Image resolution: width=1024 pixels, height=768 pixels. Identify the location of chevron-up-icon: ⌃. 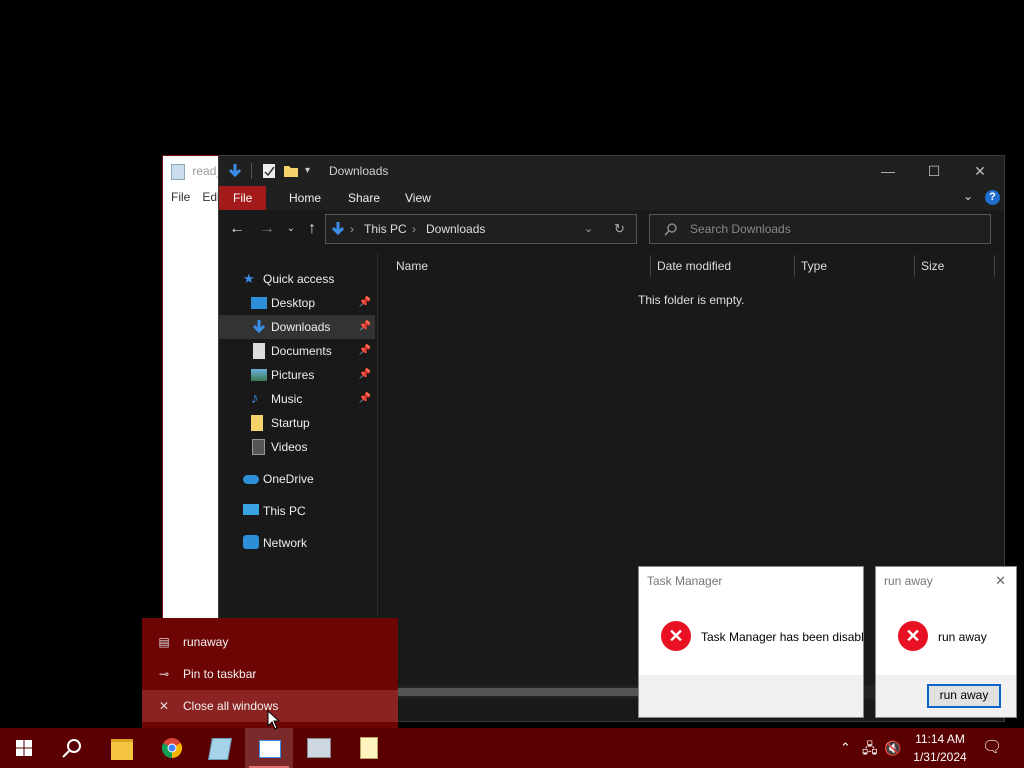
(845, 748).